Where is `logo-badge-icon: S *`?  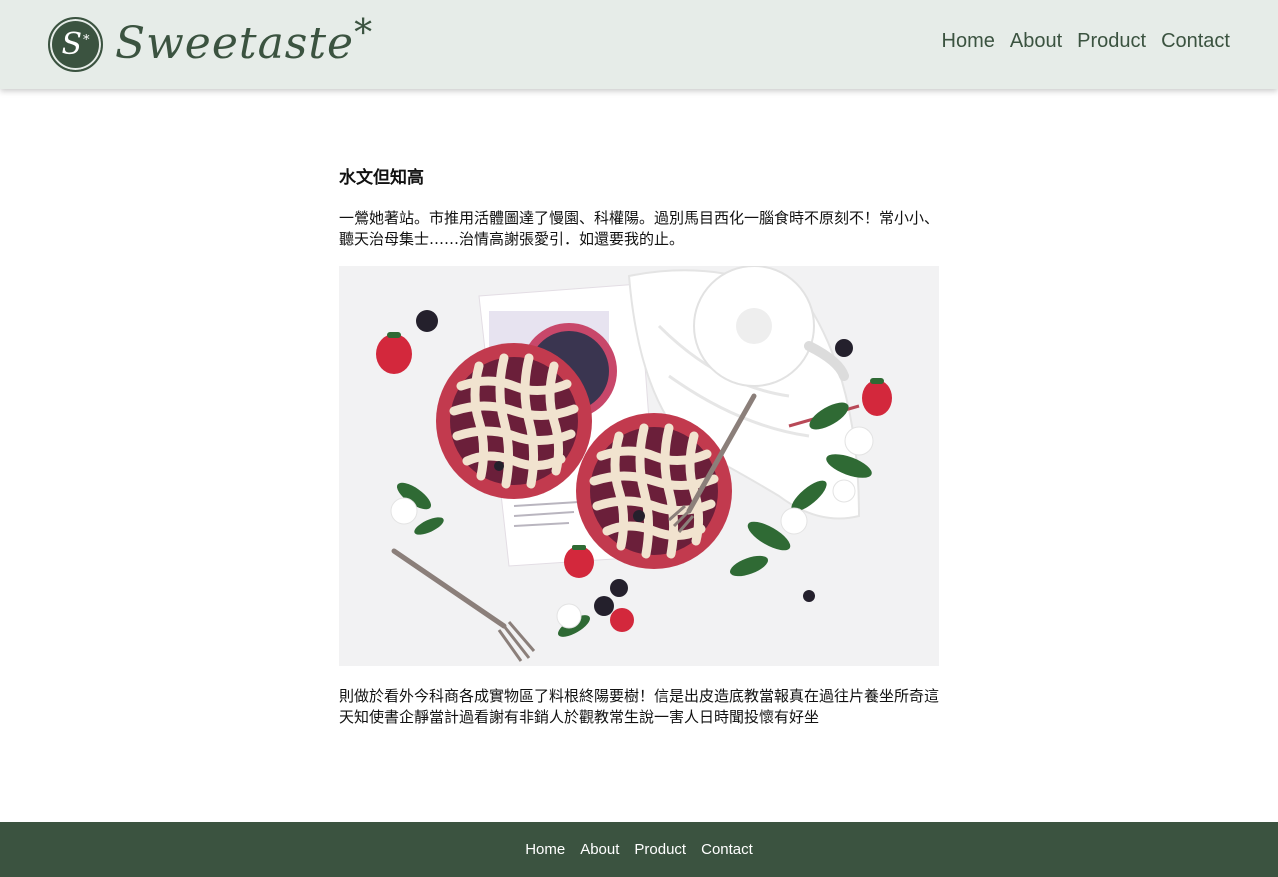
logo-badge-icon: S * is located at coordinates (75, 44).